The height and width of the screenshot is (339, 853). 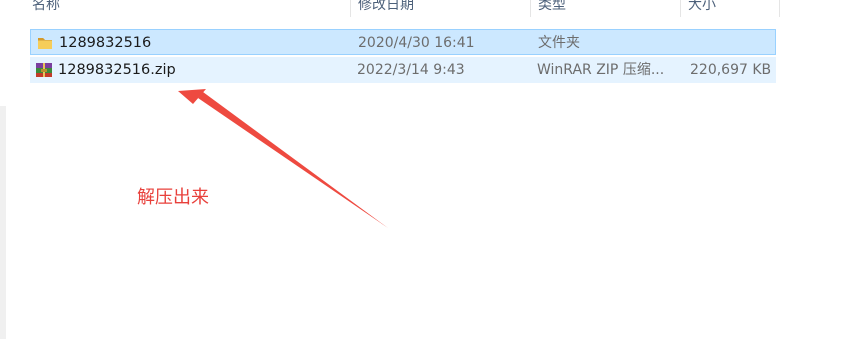 What do you see at coordinates (173, 197) in the screenshot?
I see `annotation-text: 解压出来` at bounding box center [173, 197].